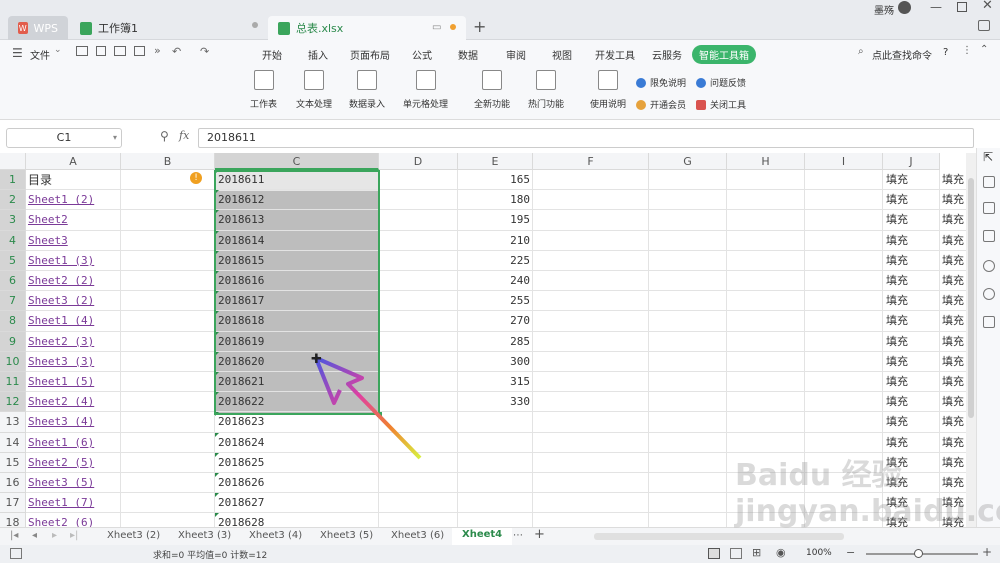 This screenshot has width=1000, height=563. I want to click on hot-features-button: 热门功能, so click(546, 90).